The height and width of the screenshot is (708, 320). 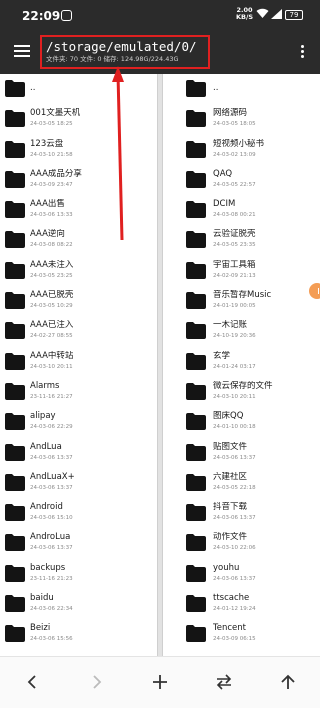 What do you see at coordinates (33, 682) in the screenshot?
I see `back-button` at bounding box center [33, 682].